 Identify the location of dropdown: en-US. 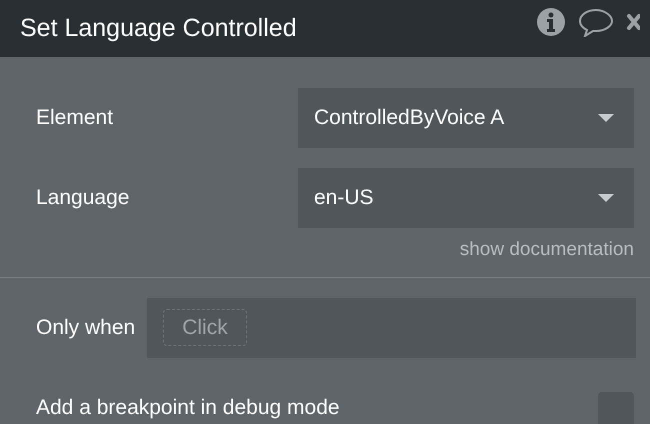
(466, 198).